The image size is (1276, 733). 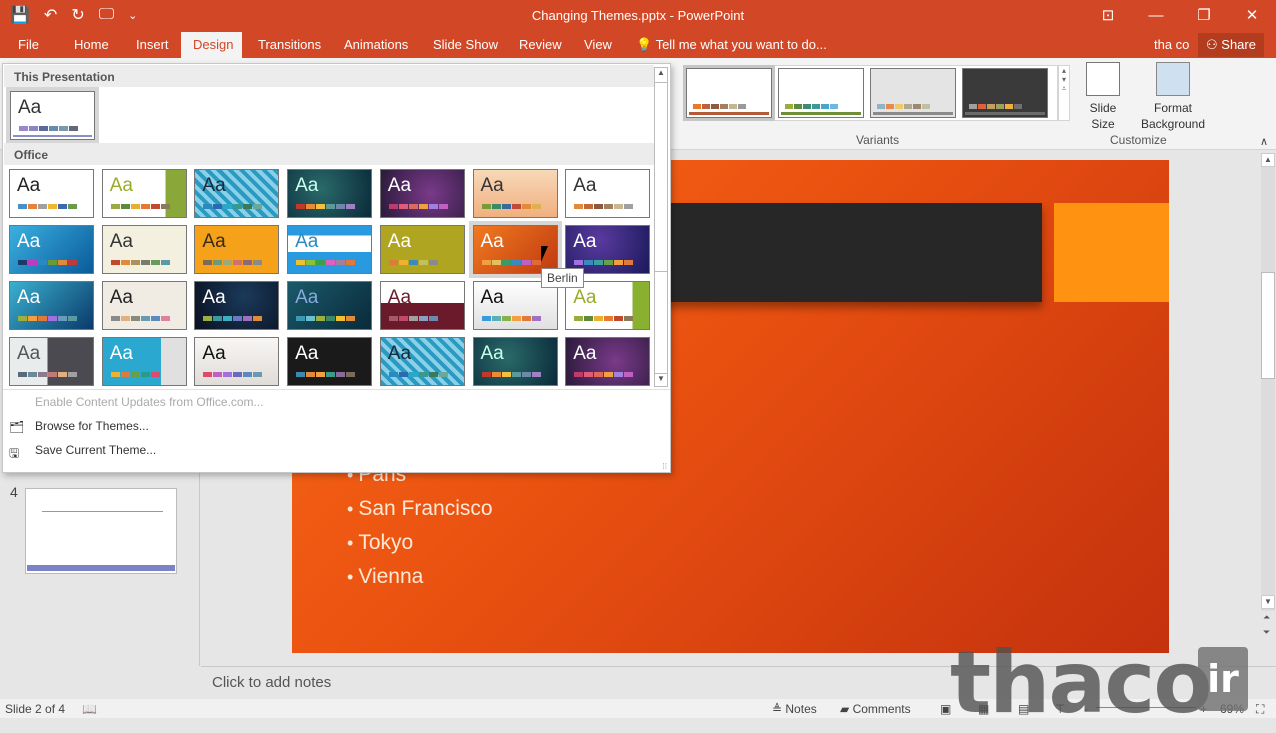 I want to click on tab-view: View, so click(x=598, y=45).